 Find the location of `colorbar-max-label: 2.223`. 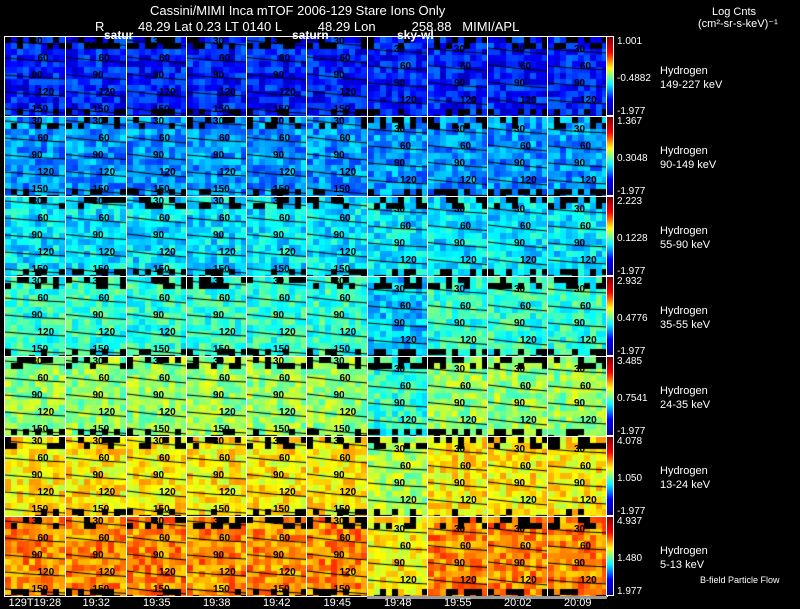

colorbar-max-label: 2.223 is located at coordinates (630, 201).